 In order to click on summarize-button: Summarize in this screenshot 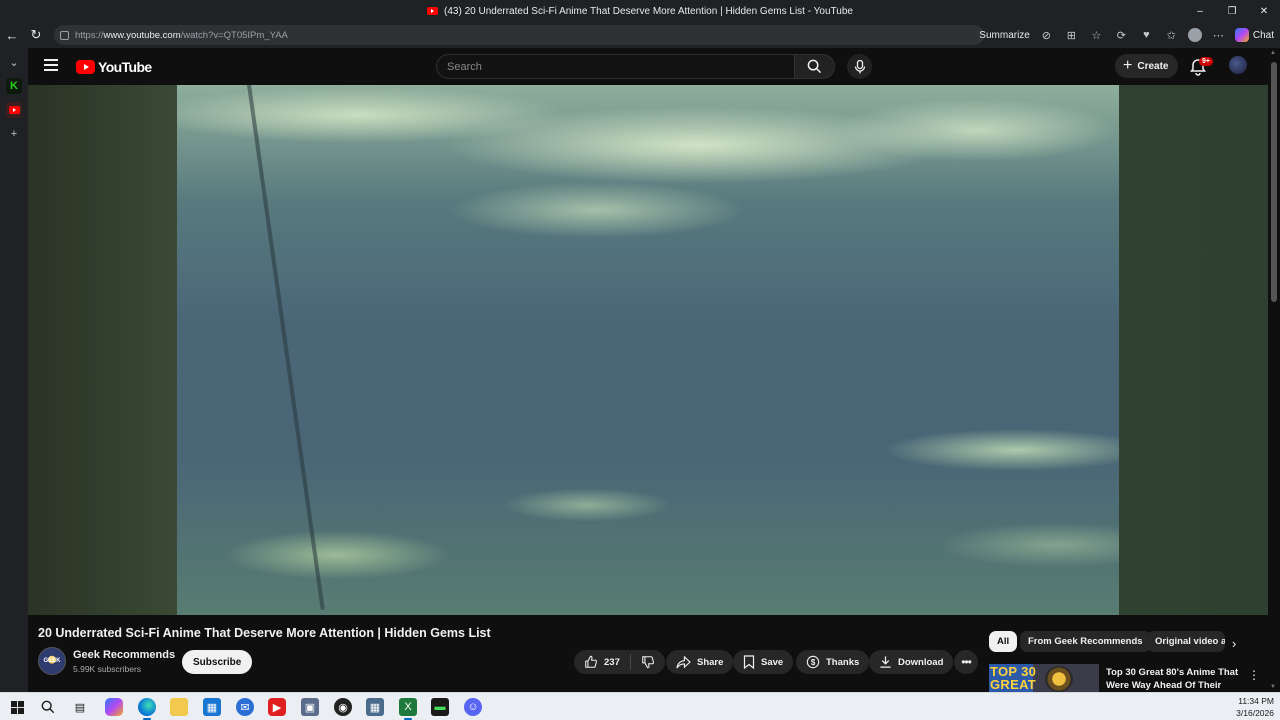, I will do `click(1004, 35)`.